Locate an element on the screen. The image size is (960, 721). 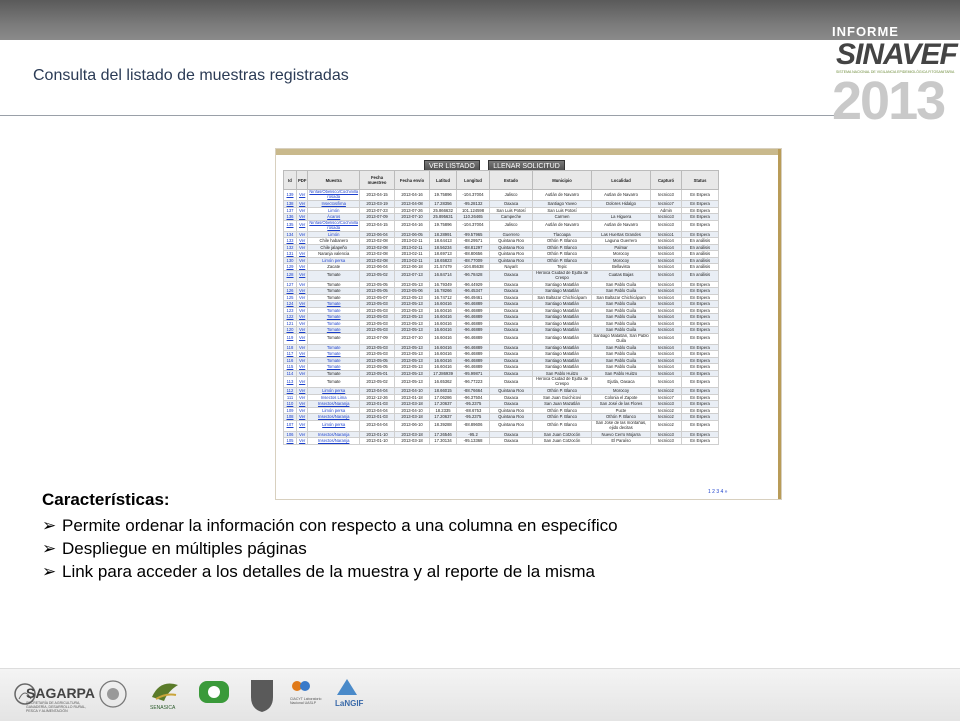
column-header: Fecha envío is located at coordinates (412, 180).